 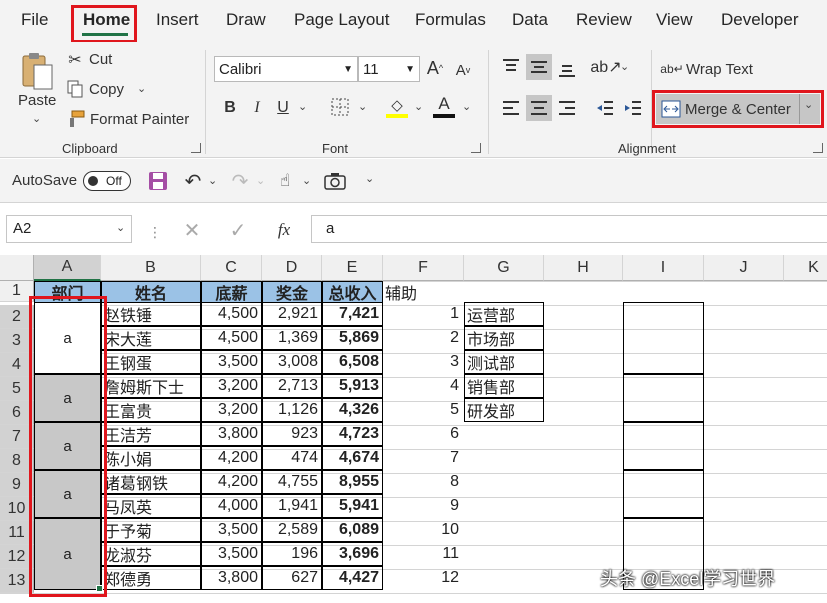 What do you see at coordinates (504, 386) in the screenshot?
I see `dept-cell: 销售部` at bounding box center [504, 386].